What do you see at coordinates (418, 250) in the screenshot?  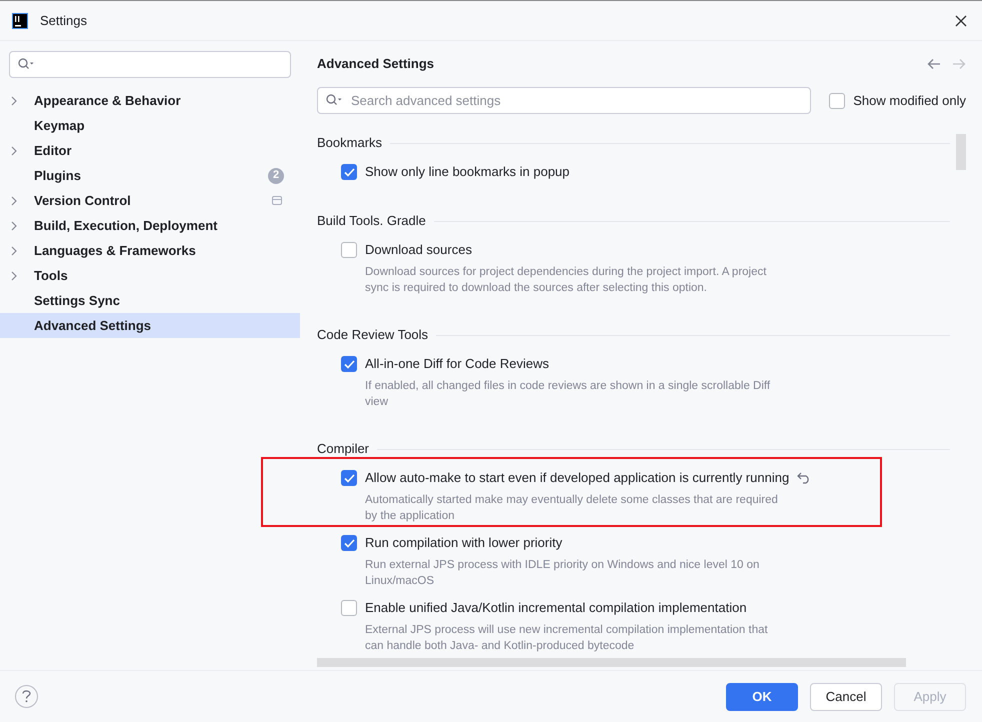 I see `setting-label: Download sources` at bounding box center [418, 250].